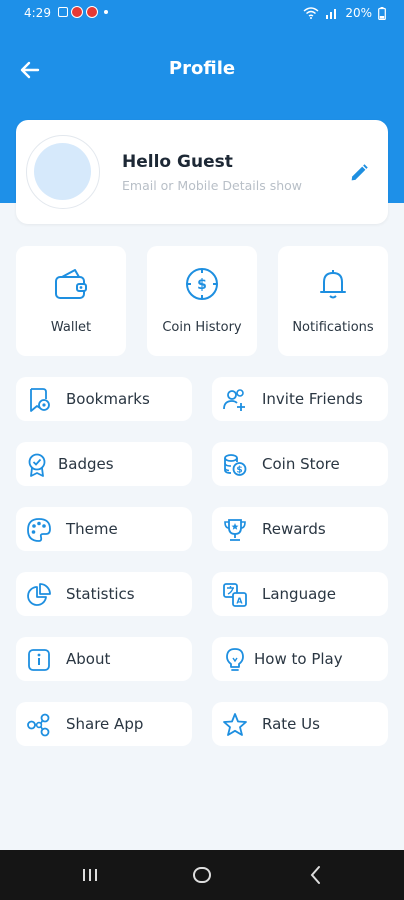 Image resolution: width=404 pixels, height=900 pixels. I want to click on gallery-icon, so click(63, 12).